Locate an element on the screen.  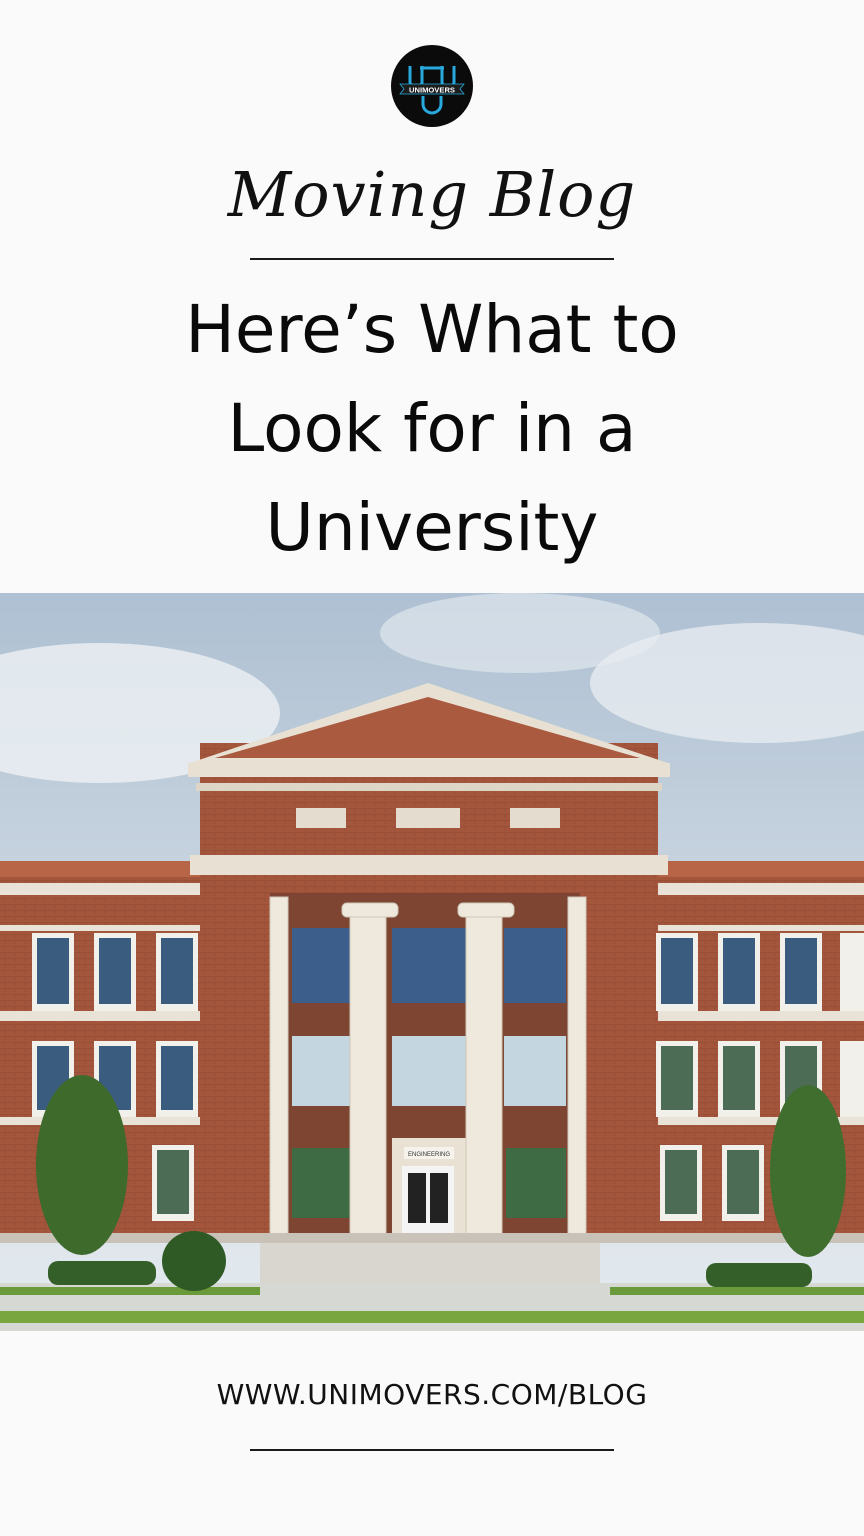
title-line-2: Look for in a is located at coordinates (432, 428).